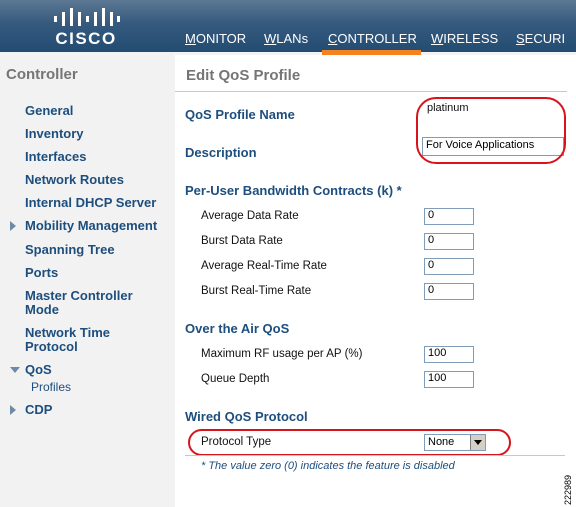 Image resolution: width=576 pixels, height=507 pixels. I want to click on sidebar-item-network-routes: Network Routes, so click(74, 180).